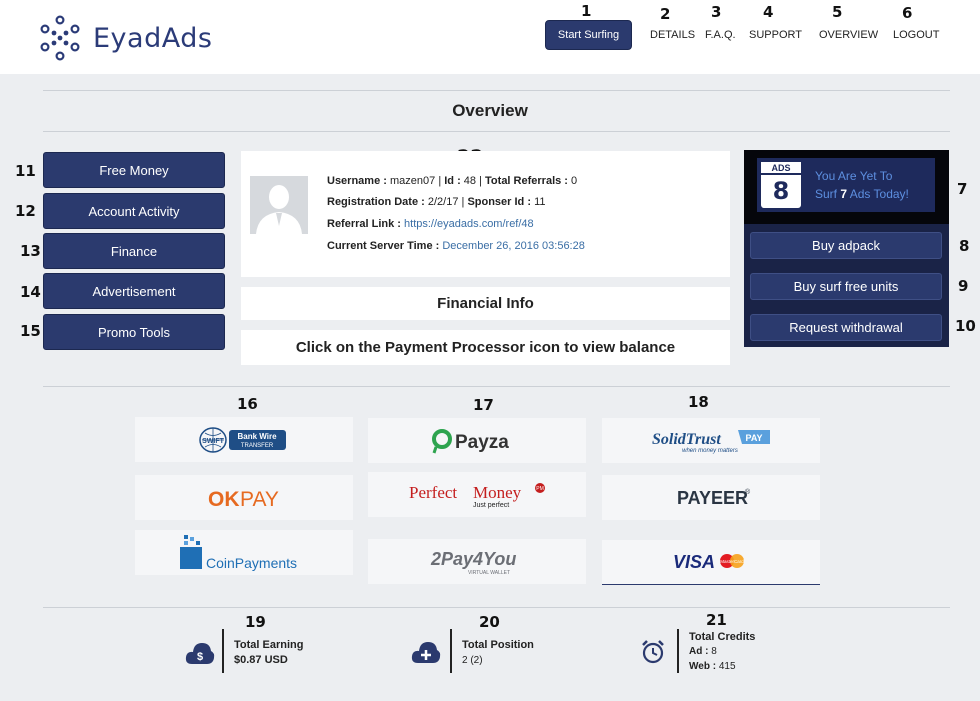  I want to click on nav-overview: OVERVIEW, so click(848, 35).